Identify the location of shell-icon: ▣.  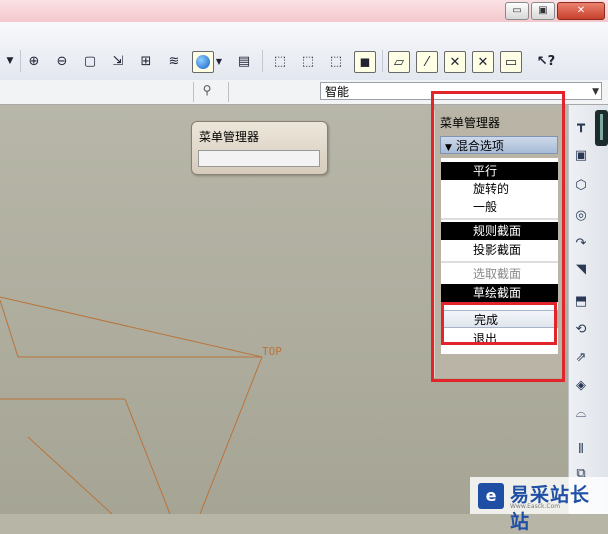
(581, 155).